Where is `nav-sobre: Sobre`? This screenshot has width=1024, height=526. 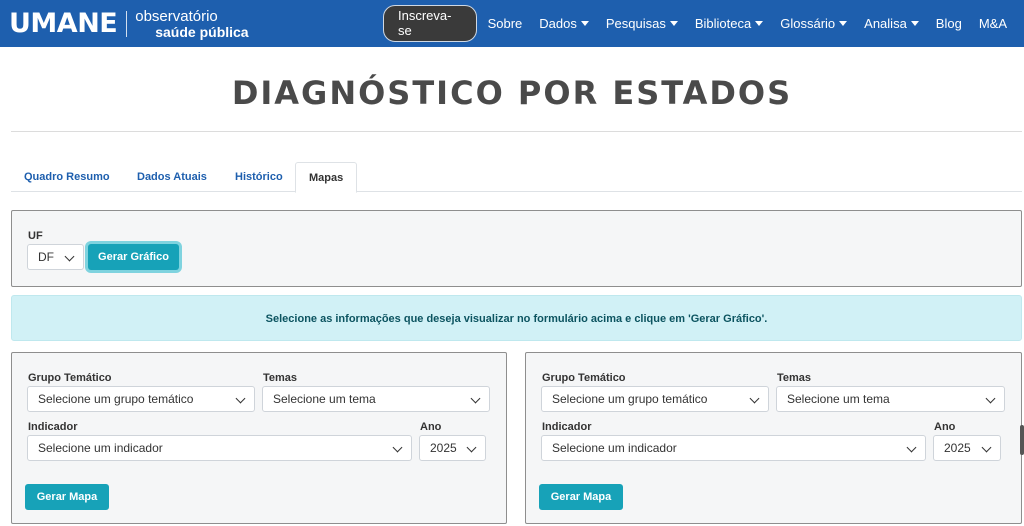 nav-sobre: Sobre is located at coordinates (505, 23).